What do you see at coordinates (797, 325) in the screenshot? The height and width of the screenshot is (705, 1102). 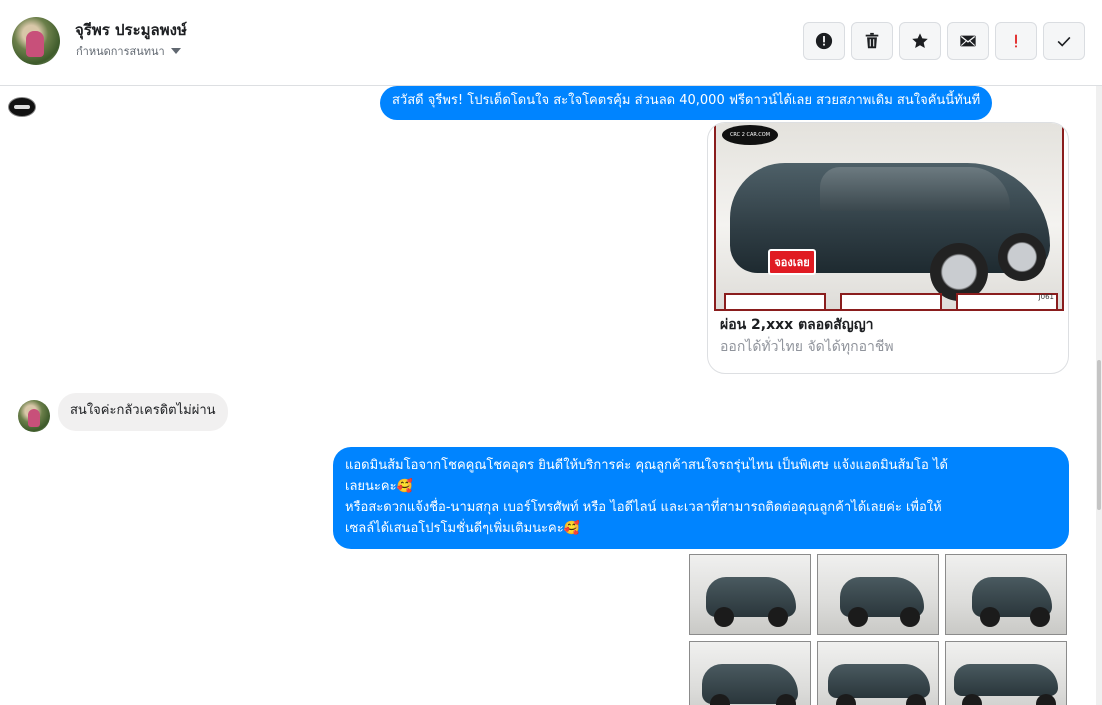 I see `card-title: ผ่อน 2,xxx ตลอดสัญญา` at bounding box center [797, 325].